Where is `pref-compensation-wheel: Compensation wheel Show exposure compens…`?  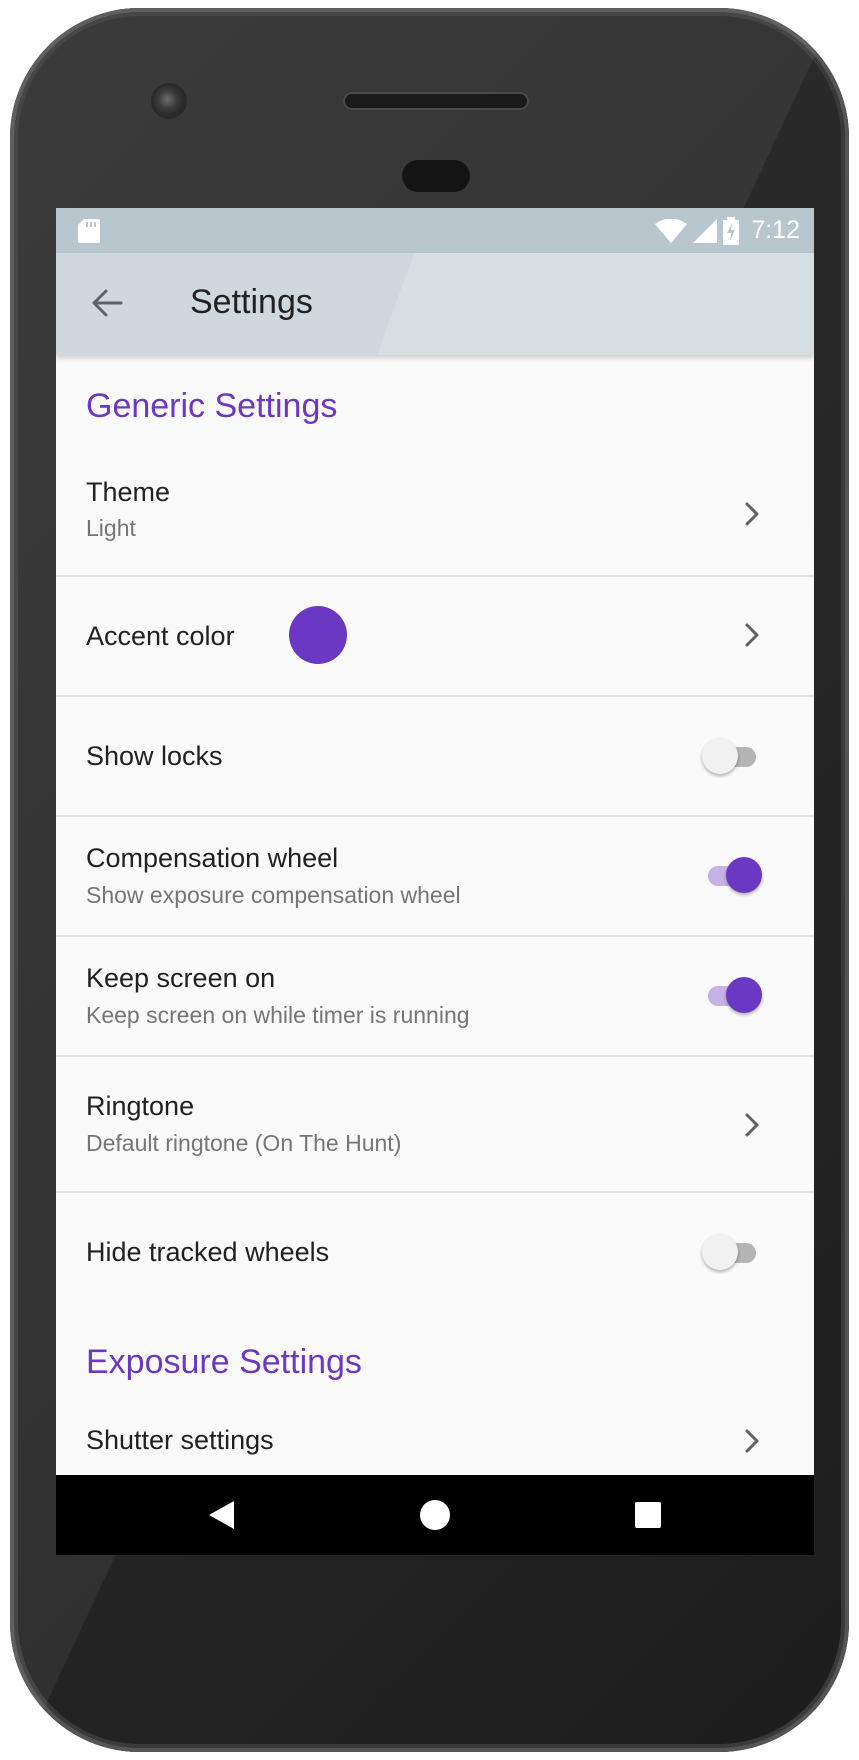
pref-compensation-wheel: Compensation wheel Show exposure compens… is located at coordinates (435, 876).